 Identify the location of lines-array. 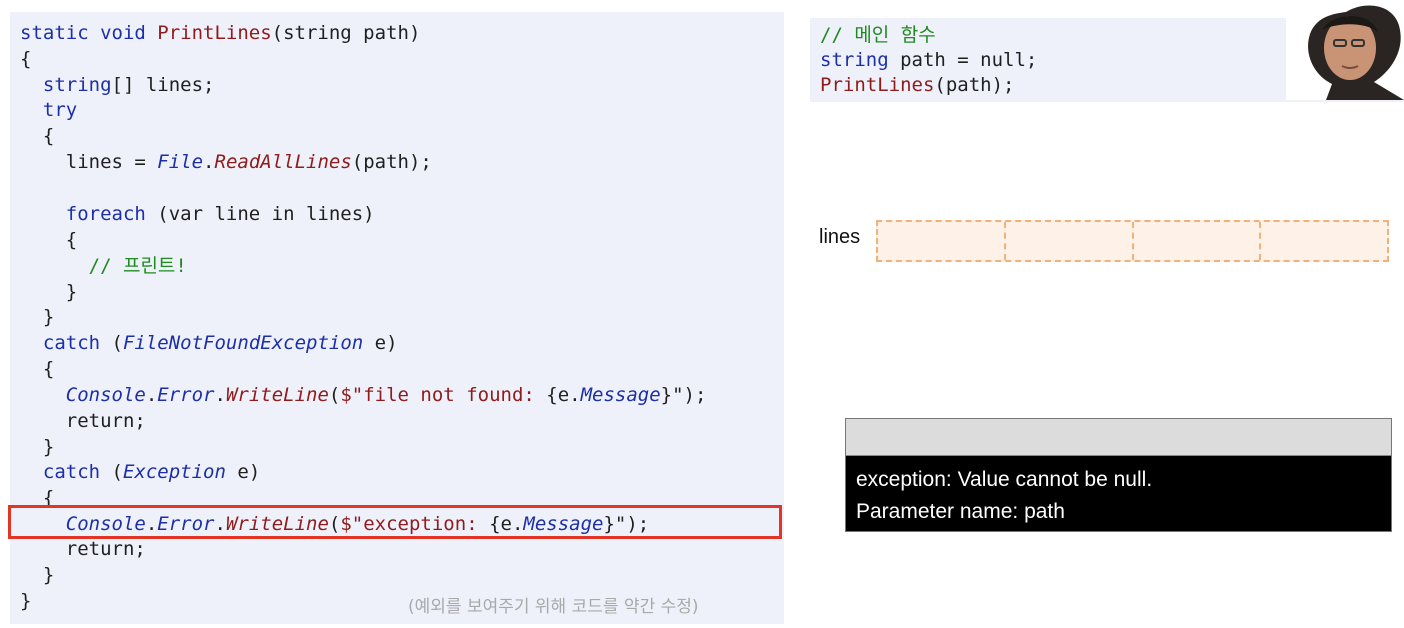
(1132, 241).